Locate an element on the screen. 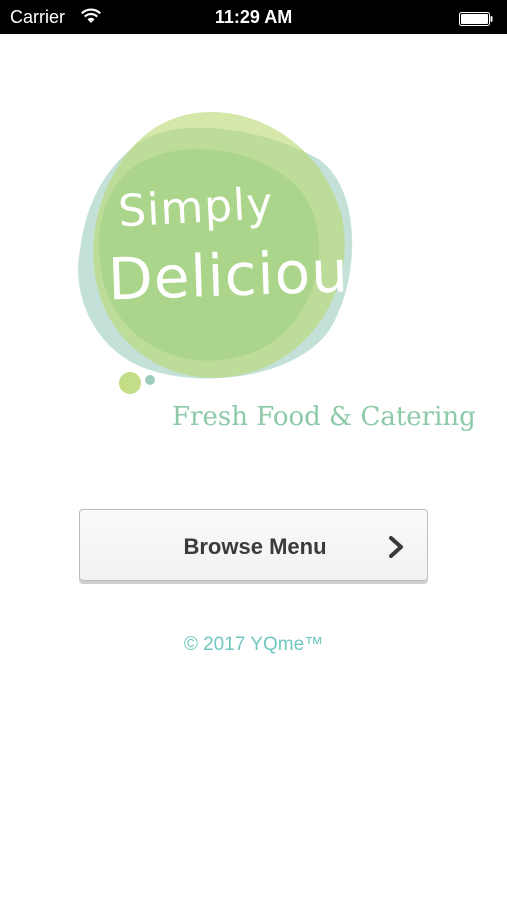  battery-full-icon is located at coordinates (476, 18).